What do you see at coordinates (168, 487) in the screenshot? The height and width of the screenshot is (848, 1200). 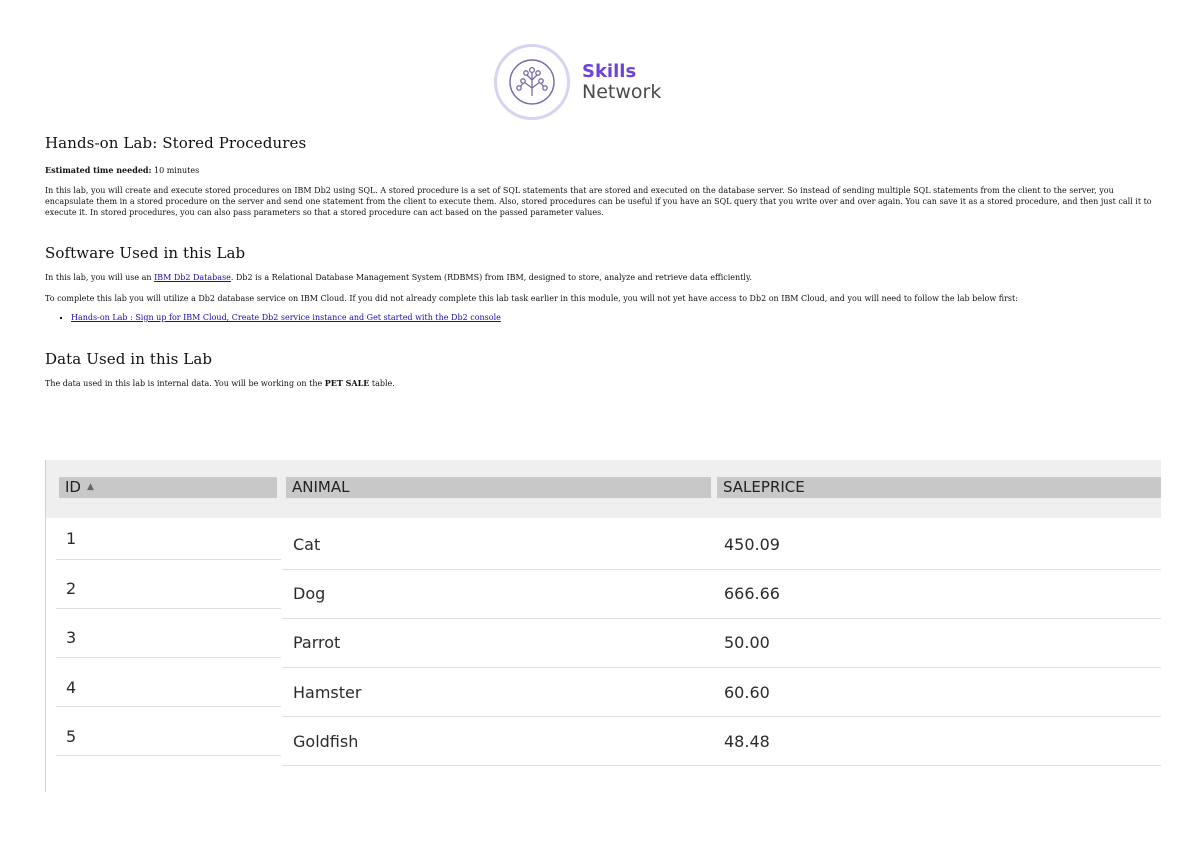 I see `column-header-id: ID ▲` at bounding box center [168, 487].